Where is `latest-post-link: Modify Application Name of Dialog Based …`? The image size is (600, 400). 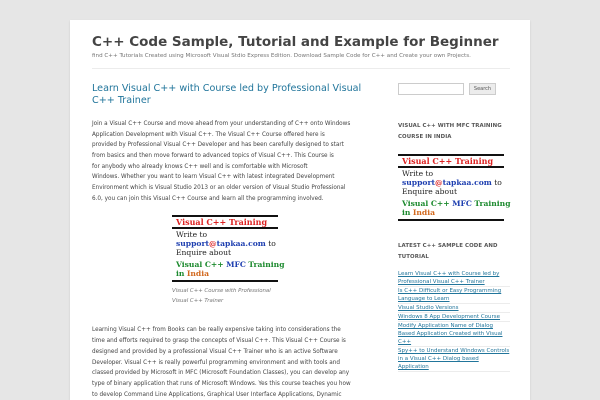
latest-post-link: Modify Application Name of Dialog Based … is located at coordinates (454, 334).